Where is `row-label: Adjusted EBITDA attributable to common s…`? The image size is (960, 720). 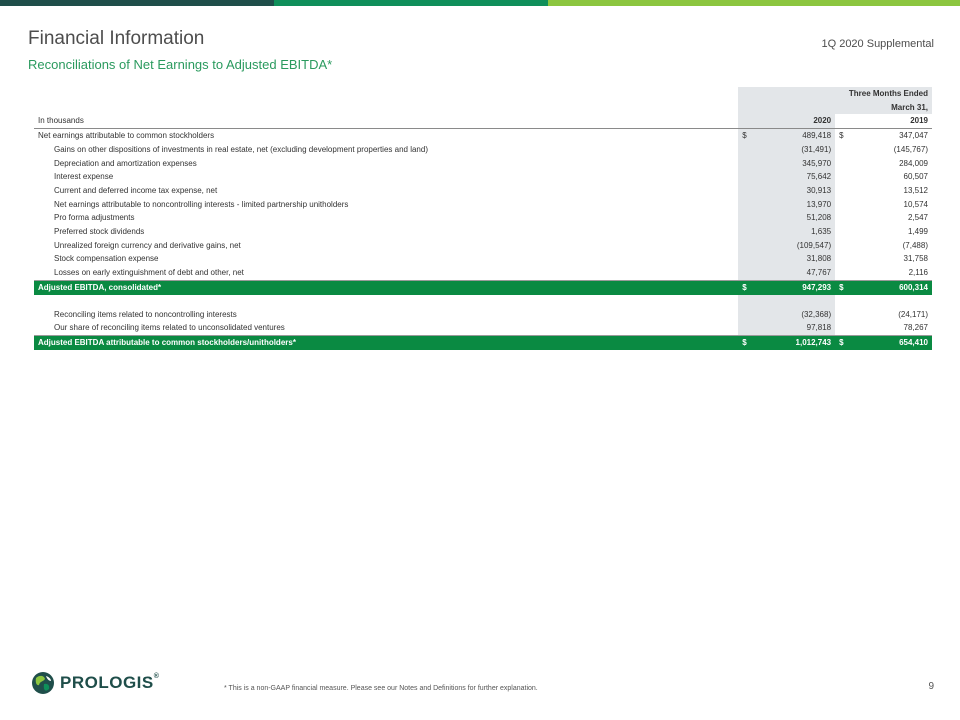 row-label: Adjusted EBITDA attributable to common s… is located at coordinates (386, 342).